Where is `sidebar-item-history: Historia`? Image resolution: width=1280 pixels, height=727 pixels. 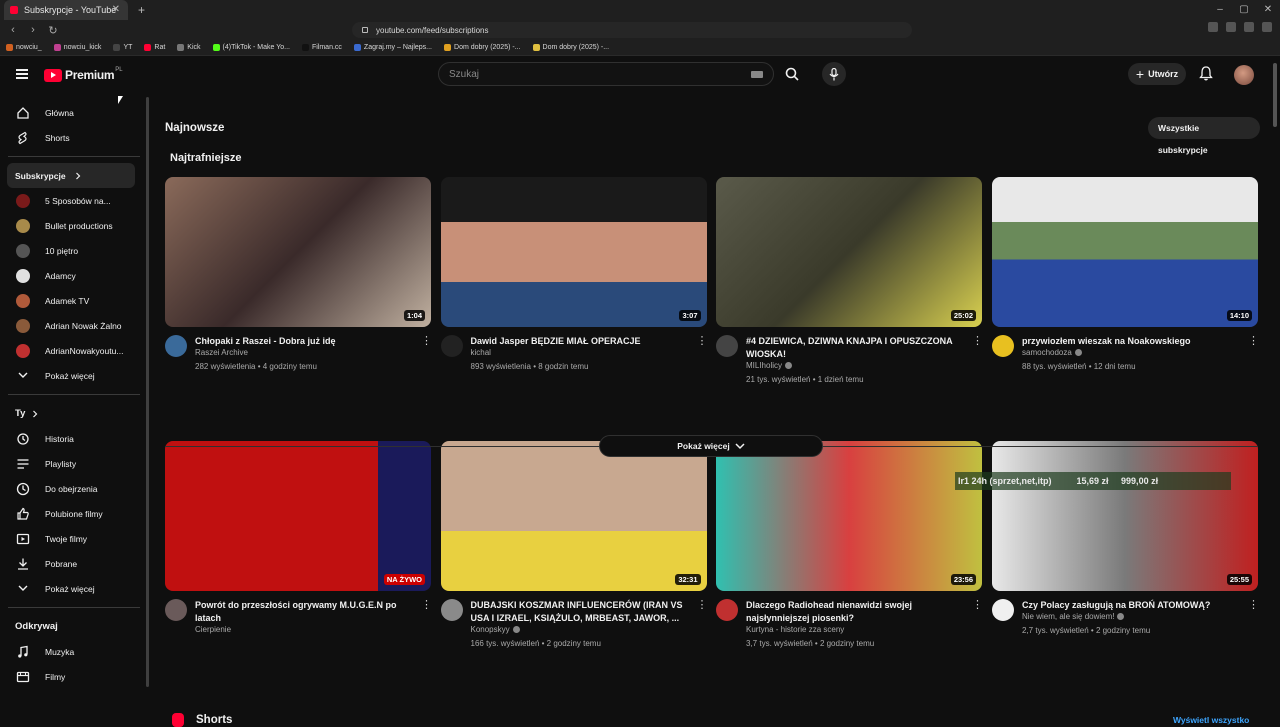
sidebar-item-history: Historia is located at coordinates (74, 438).